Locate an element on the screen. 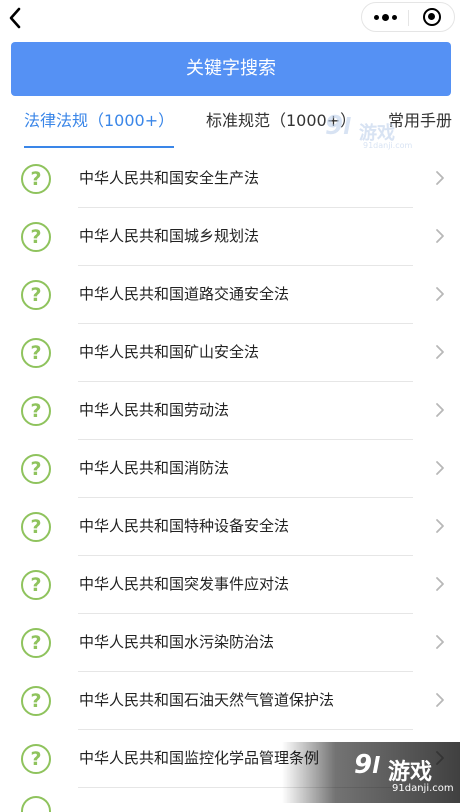  active-tab-indicator is located at coordinates (99, 147).